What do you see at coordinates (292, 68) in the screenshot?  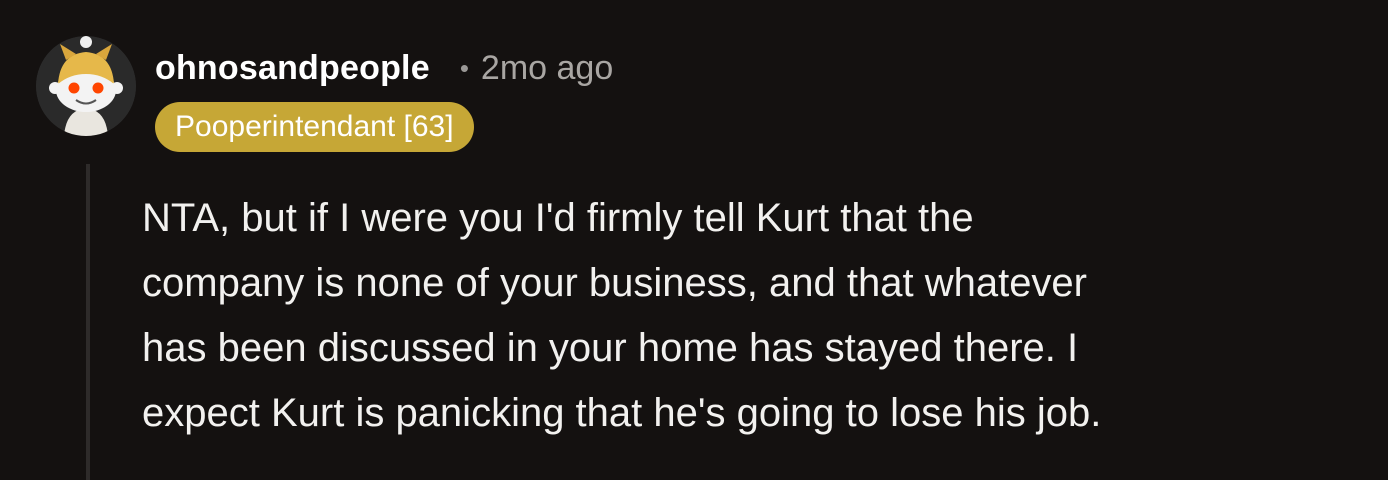 I see `username-link: ohnosandpeople` at bounding box center [292, 68].